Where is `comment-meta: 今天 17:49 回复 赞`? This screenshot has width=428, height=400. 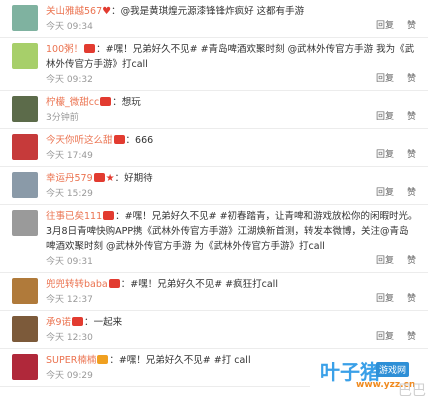 comment-meta: 今天 17:49 回复 赞 is located at coordinates (237, 155).